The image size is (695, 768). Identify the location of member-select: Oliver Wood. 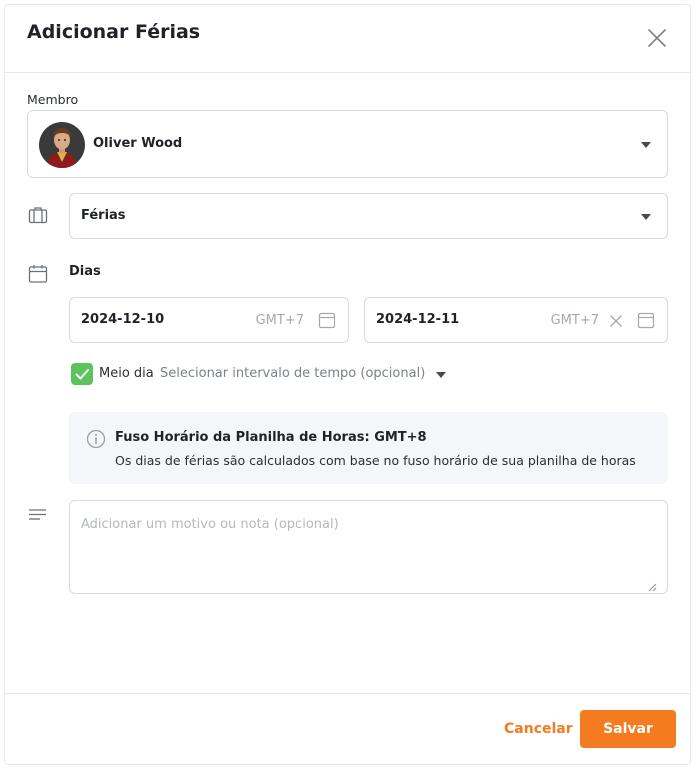
(347, 144).